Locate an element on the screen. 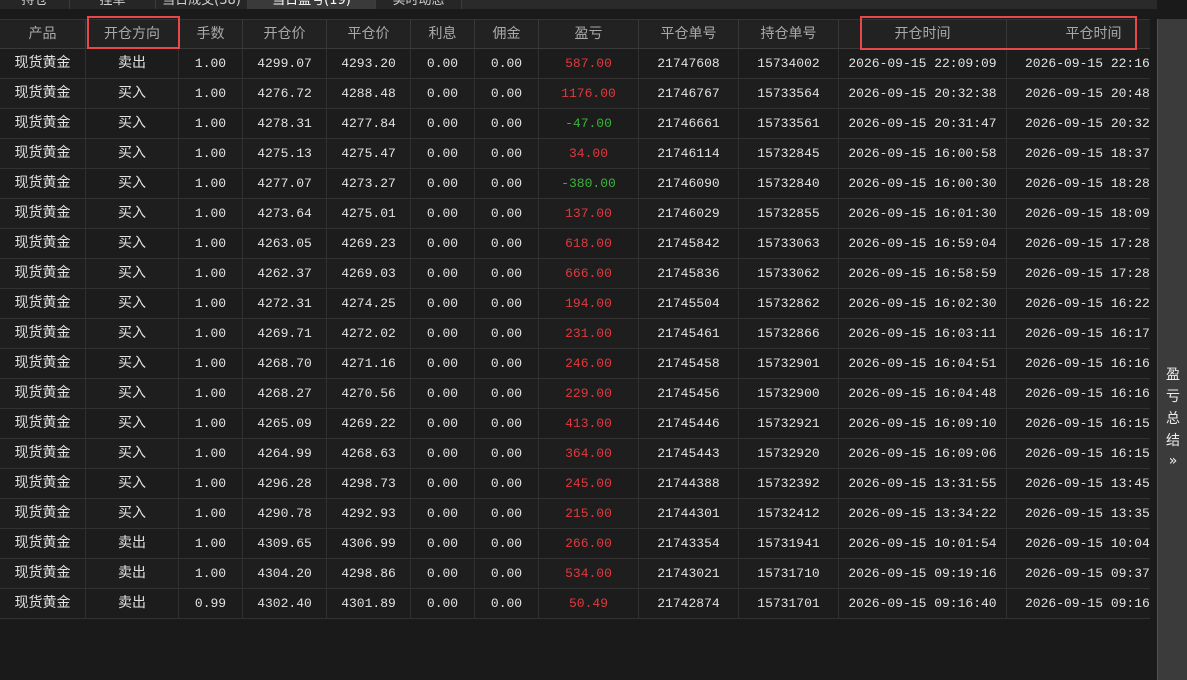  cell-close-time: 2026-09-15 22:16:2 is located at coordinates (1087, 63).